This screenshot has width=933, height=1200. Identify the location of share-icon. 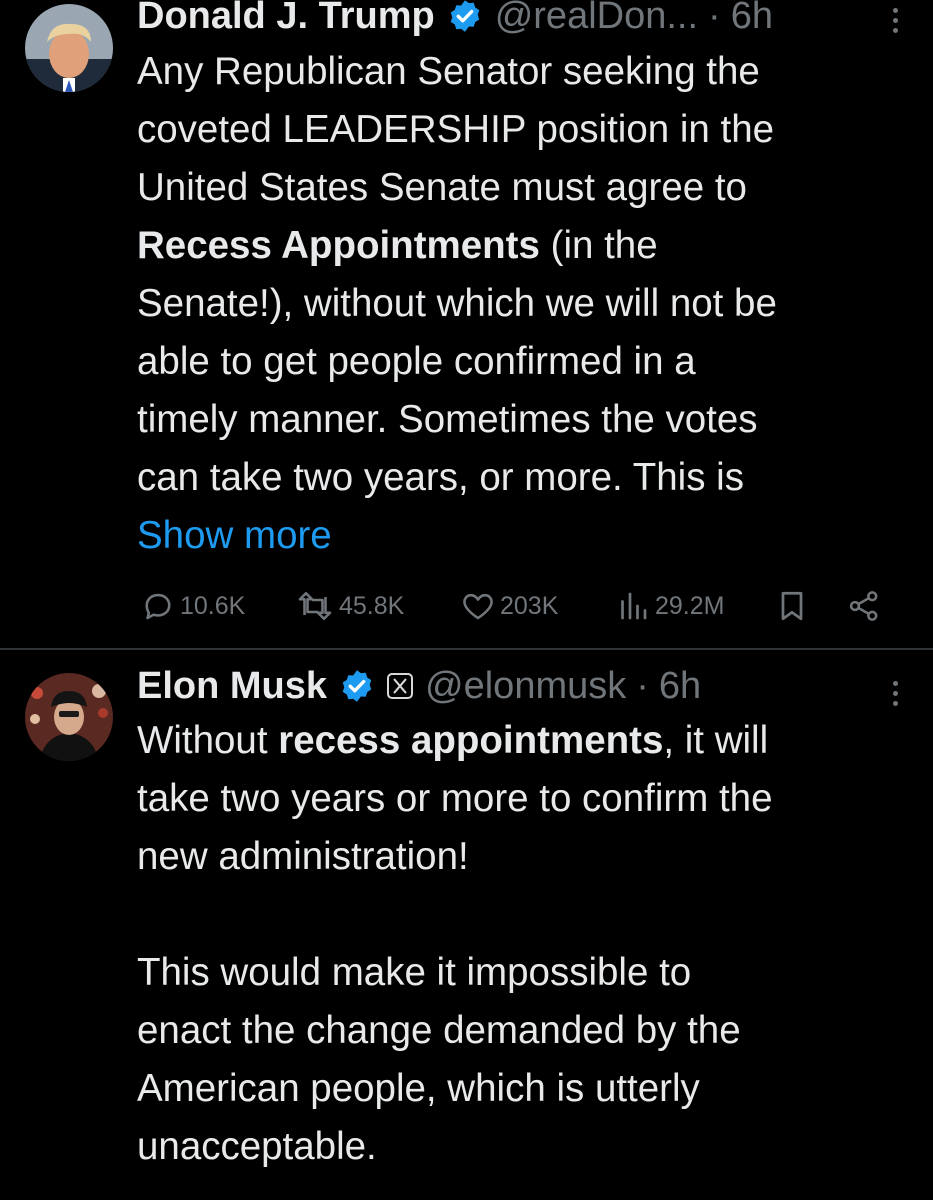
(863, 606).